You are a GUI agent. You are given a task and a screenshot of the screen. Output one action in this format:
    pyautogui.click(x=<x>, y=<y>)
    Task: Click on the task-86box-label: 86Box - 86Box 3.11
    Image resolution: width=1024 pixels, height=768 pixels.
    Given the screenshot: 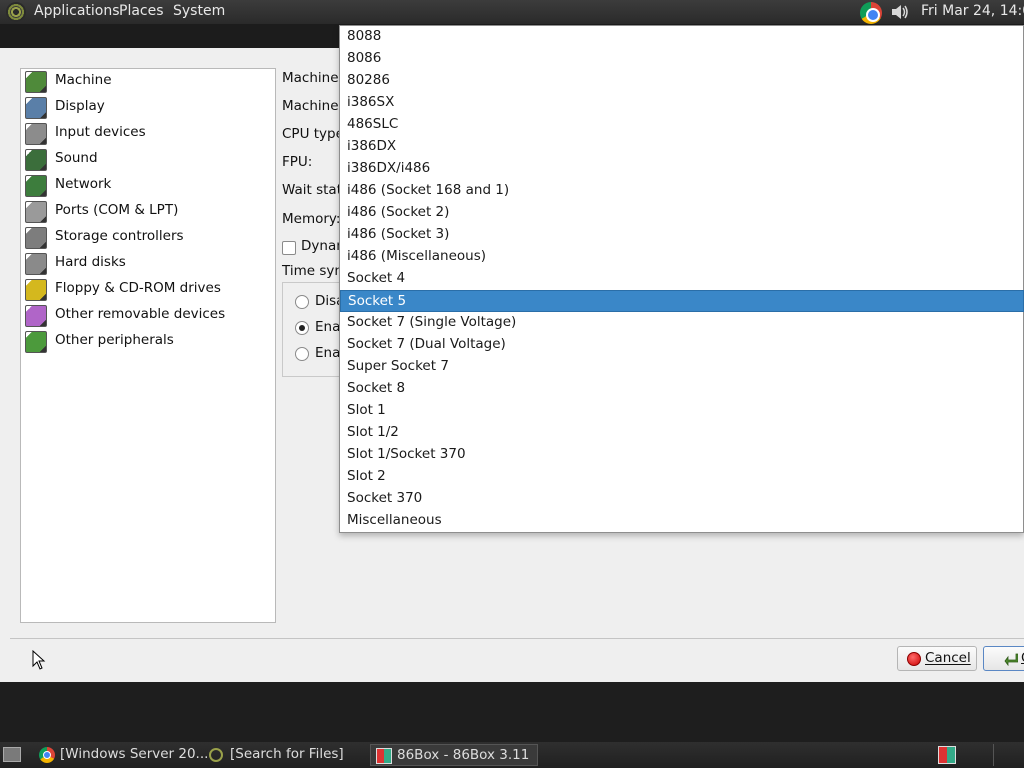 What is the action you would take?
    pyautogui.click(x=463, y=755)
    